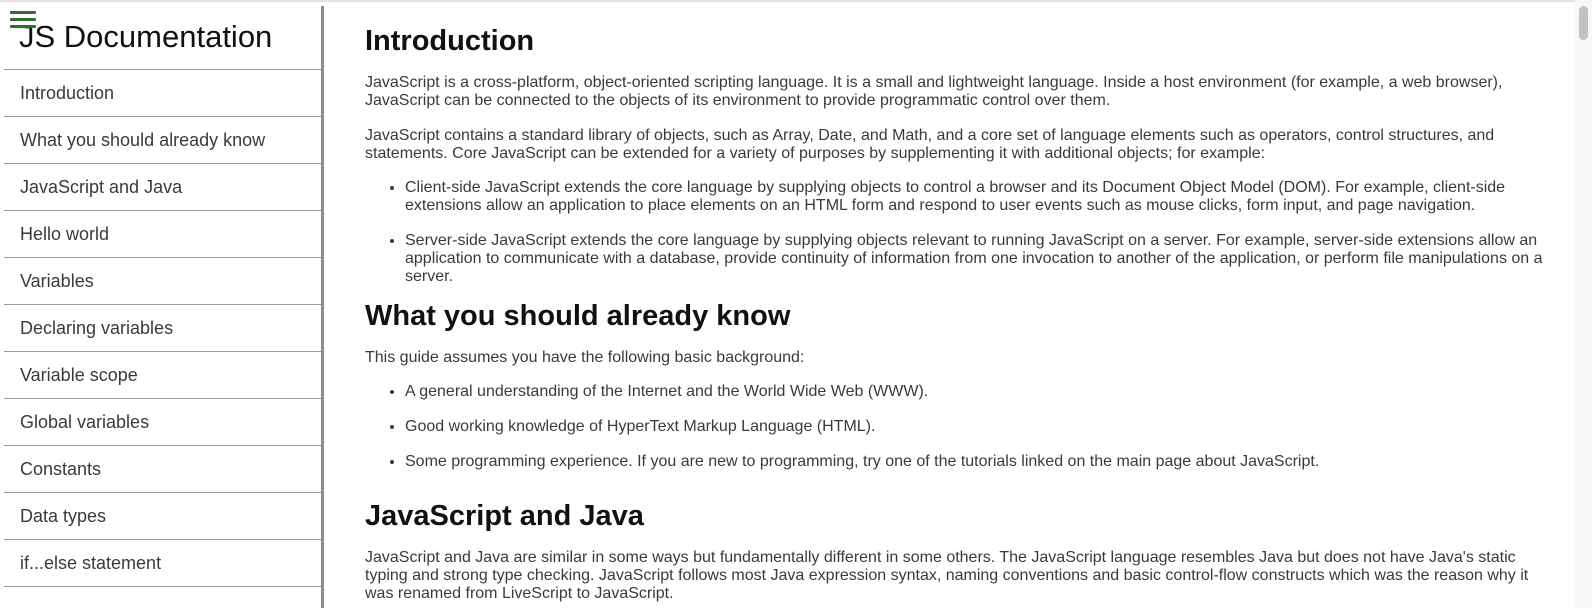  I want to click on nav-link-variable-scope: Variable scope, so click(162, 375).